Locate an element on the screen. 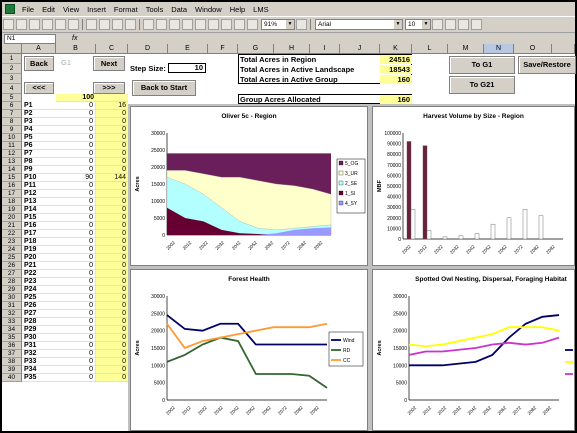 Image resolution: width=577 pixels, height=433 pixels. row-label-cell: P26 is located at coordinates (39, 306).